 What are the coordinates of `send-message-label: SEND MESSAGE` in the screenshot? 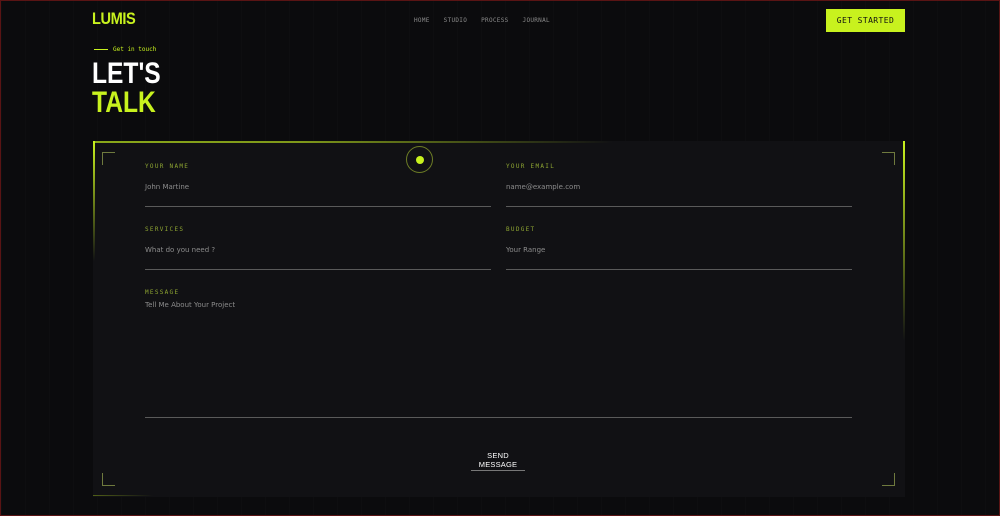 It's located at (498, 460).